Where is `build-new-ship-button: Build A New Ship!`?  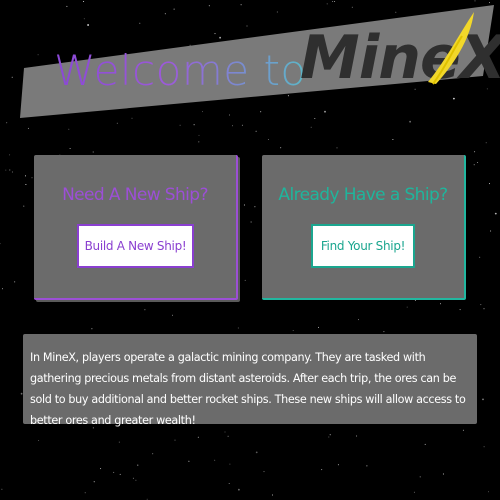
build-new-ship-button: Build A New Ship! is located at coordinates (135, 246).